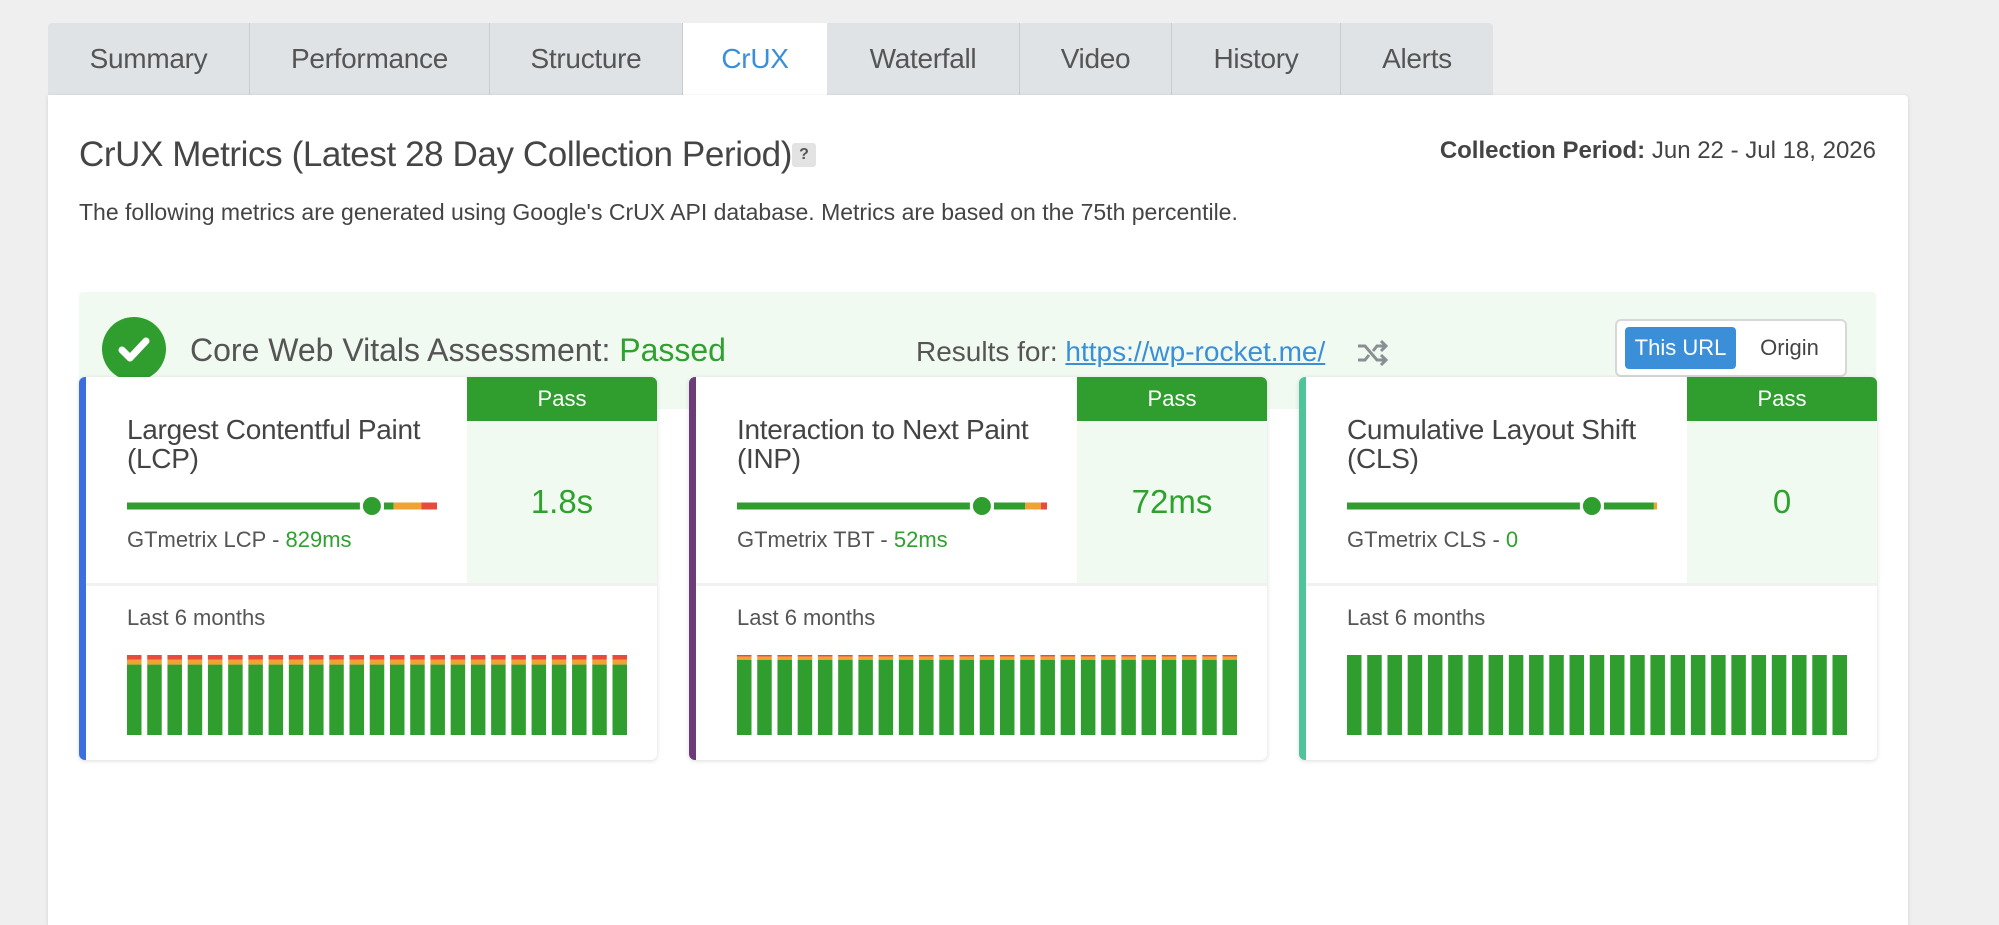 The width and height of the screenshot is (1999, 925). I want to click on this-url-button: This URL, so click(1680, 348).